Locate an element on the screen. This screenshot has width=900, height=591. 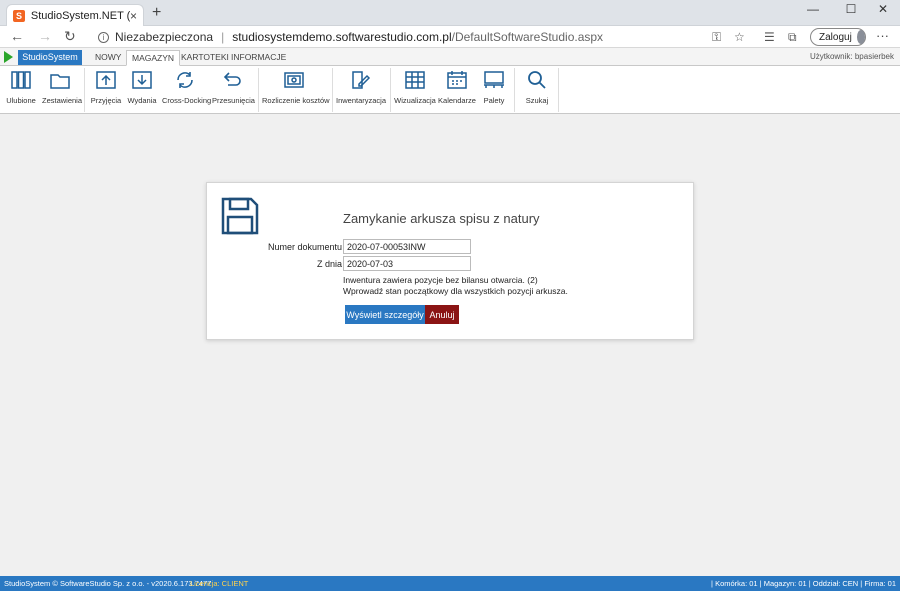
ribbon-label: Palety is located at coordinates (494, 100).